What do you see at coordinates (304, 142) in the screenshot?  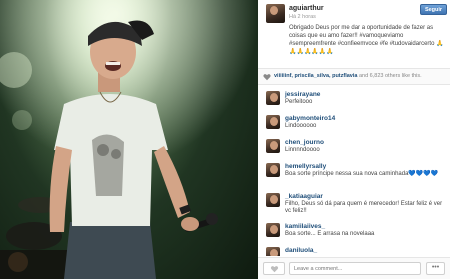 I see `commenter-username: chen_journo` at bounding box center [304, 142].